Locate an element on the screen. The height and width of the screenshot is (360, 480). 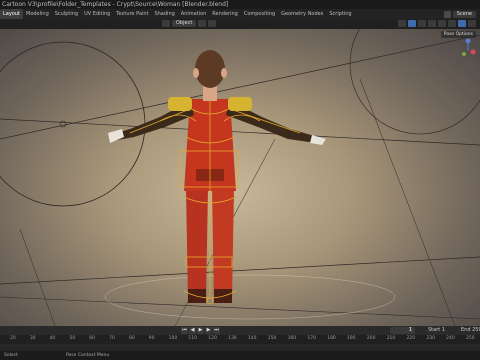
ruler-tick-label: 170 is located at coordinates (311, 338).